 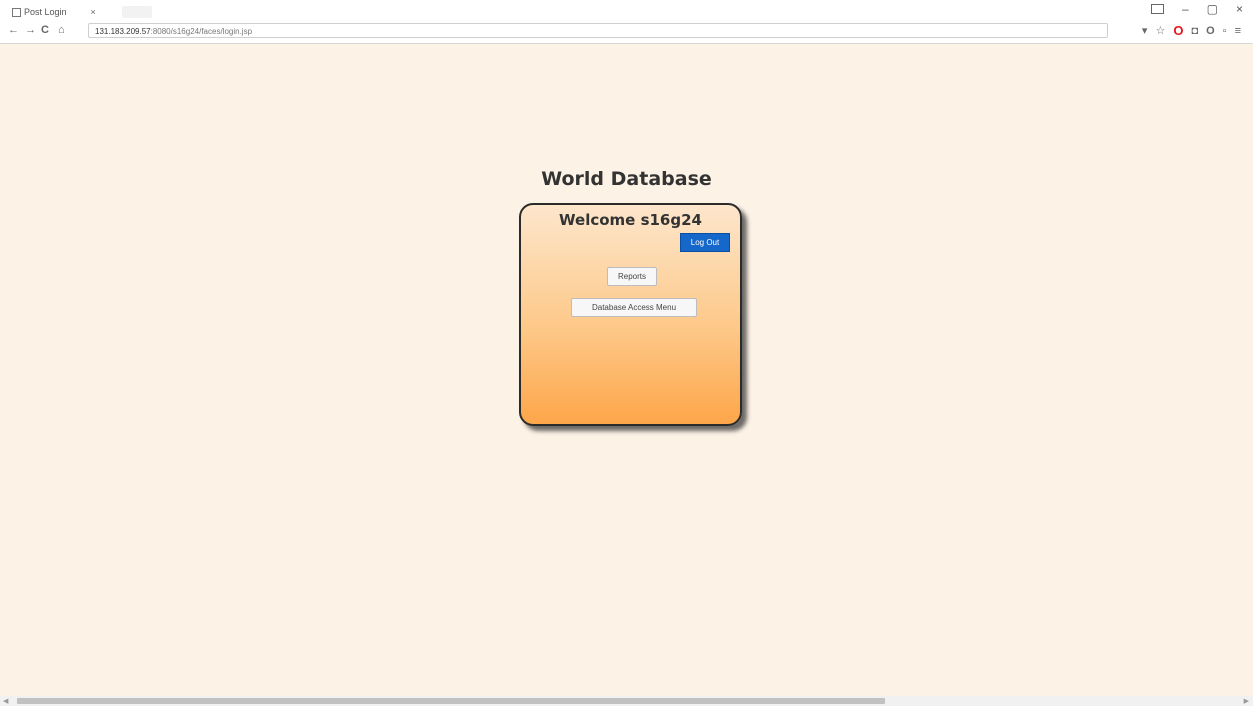 What do you see at coordinates (16, 12) in the screenshot?
I see `page-favicon-icon` at bounding box center [16, 12].